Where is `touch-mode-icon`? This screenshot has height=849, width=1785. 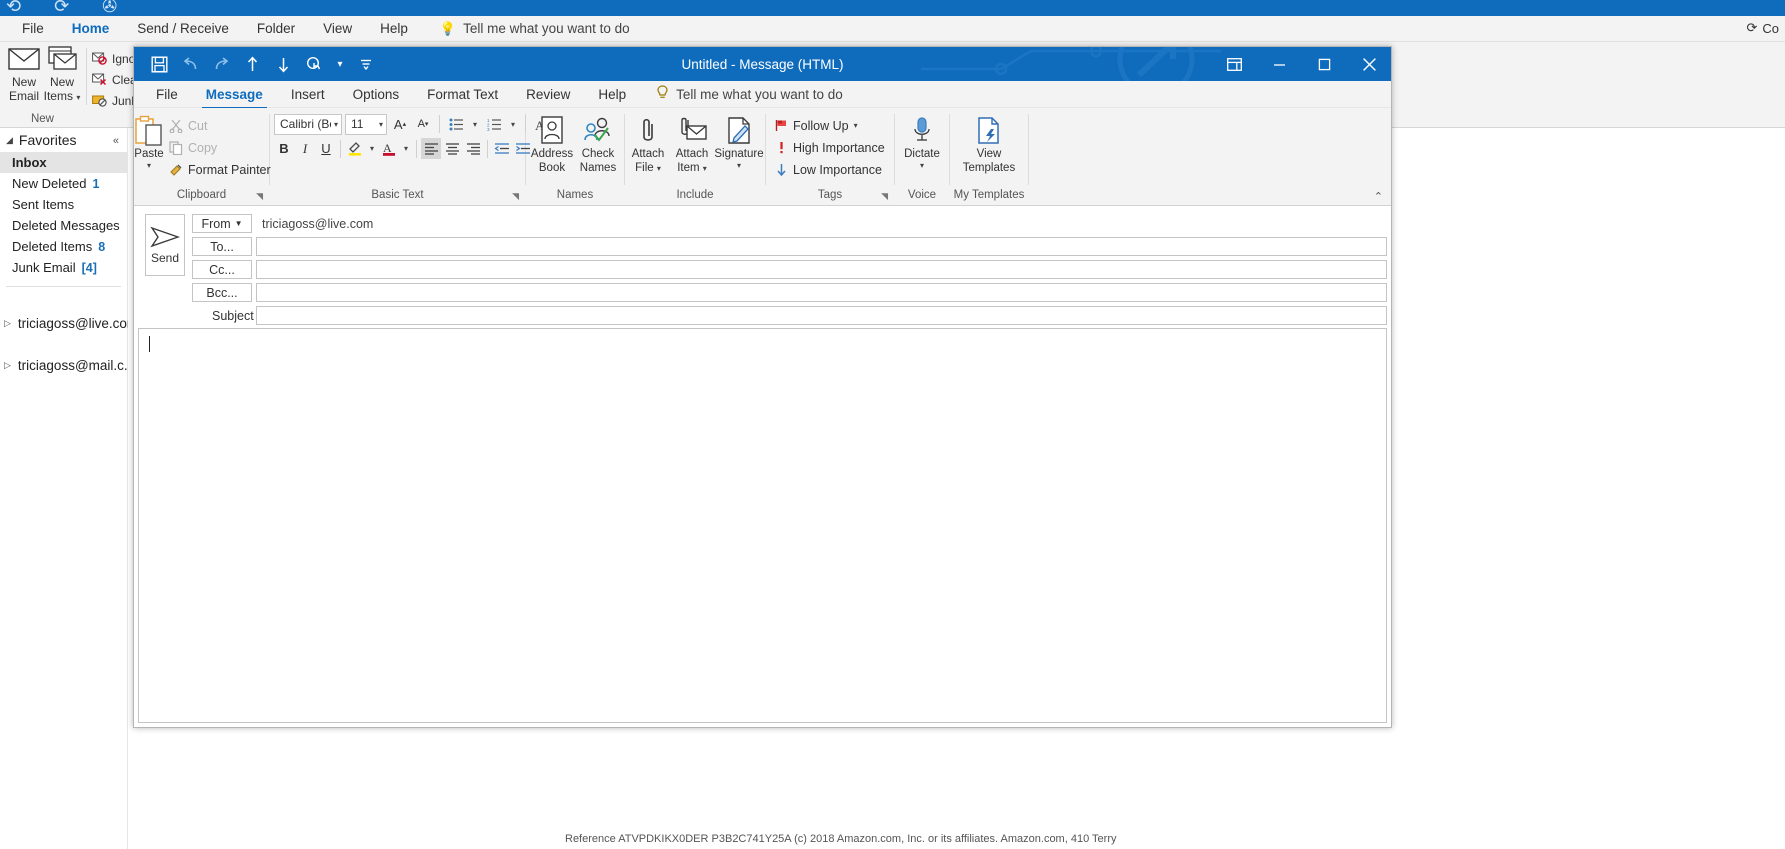 touch-mode-icon is located at coordinates (314, 64).